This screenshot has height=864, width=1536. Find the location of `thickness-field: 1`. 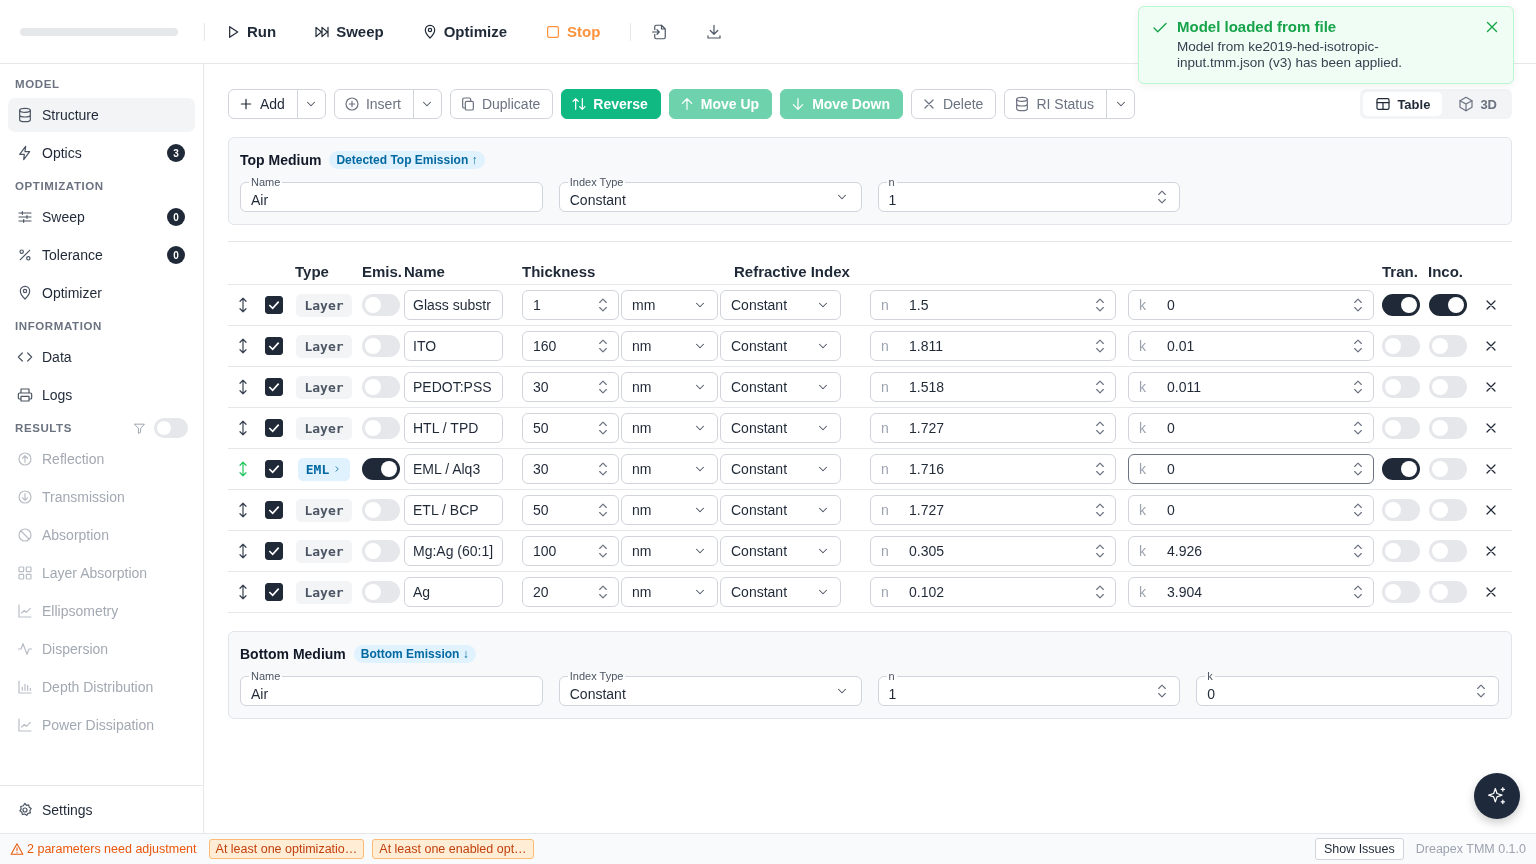

thickness-field: 1 is located at coordinates (570, 305).